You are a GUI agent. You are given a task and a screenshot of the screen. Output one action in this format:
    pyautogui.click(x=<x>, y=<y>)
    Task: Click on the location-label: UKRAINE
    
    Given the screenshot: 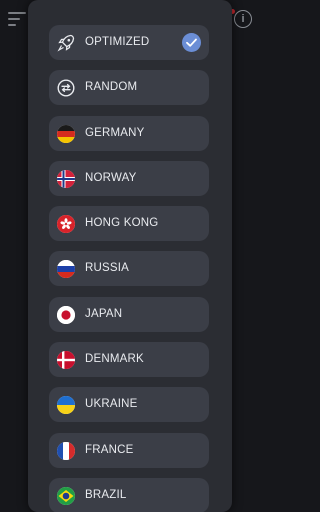 What is the action you would take?
    pyautogui.click(x=111, y=404)
    